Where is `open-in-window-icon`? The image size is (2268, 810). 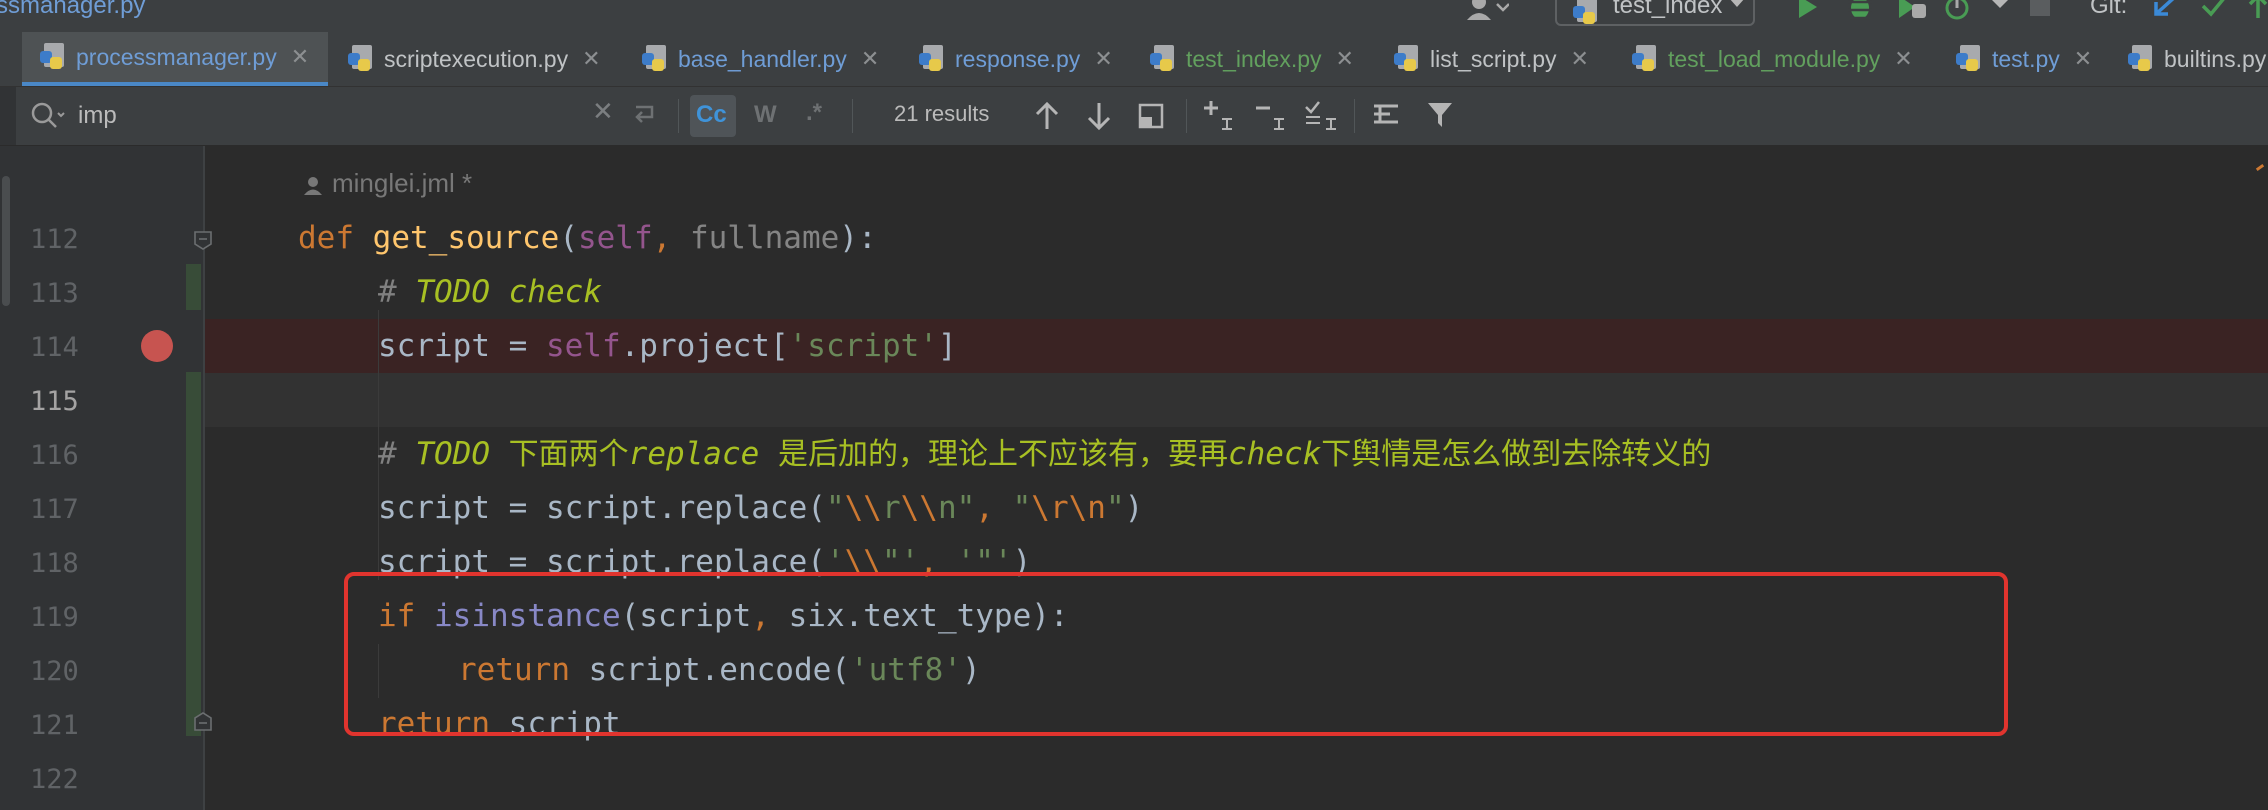
open-in-window-icon is located at coordinates (1151, 116).